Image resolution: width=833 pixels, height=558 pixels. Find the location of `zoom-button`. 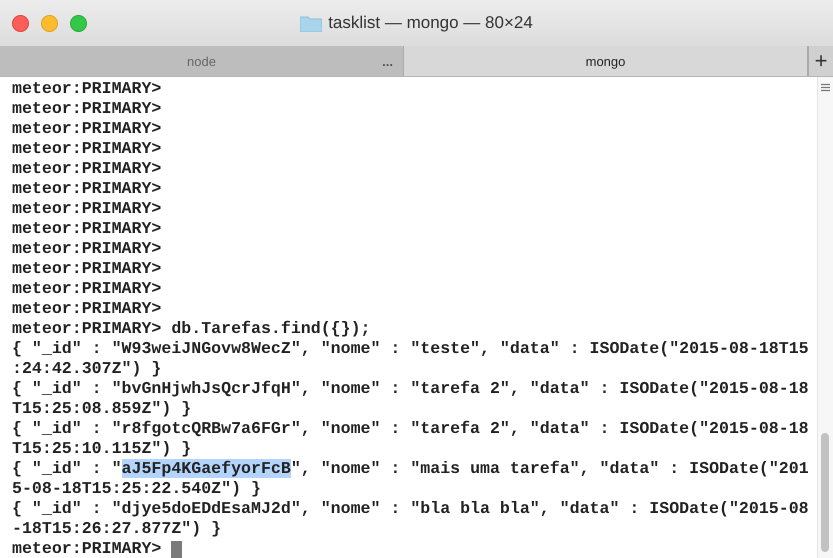

zoom-button is located at coordinates (78, 23).